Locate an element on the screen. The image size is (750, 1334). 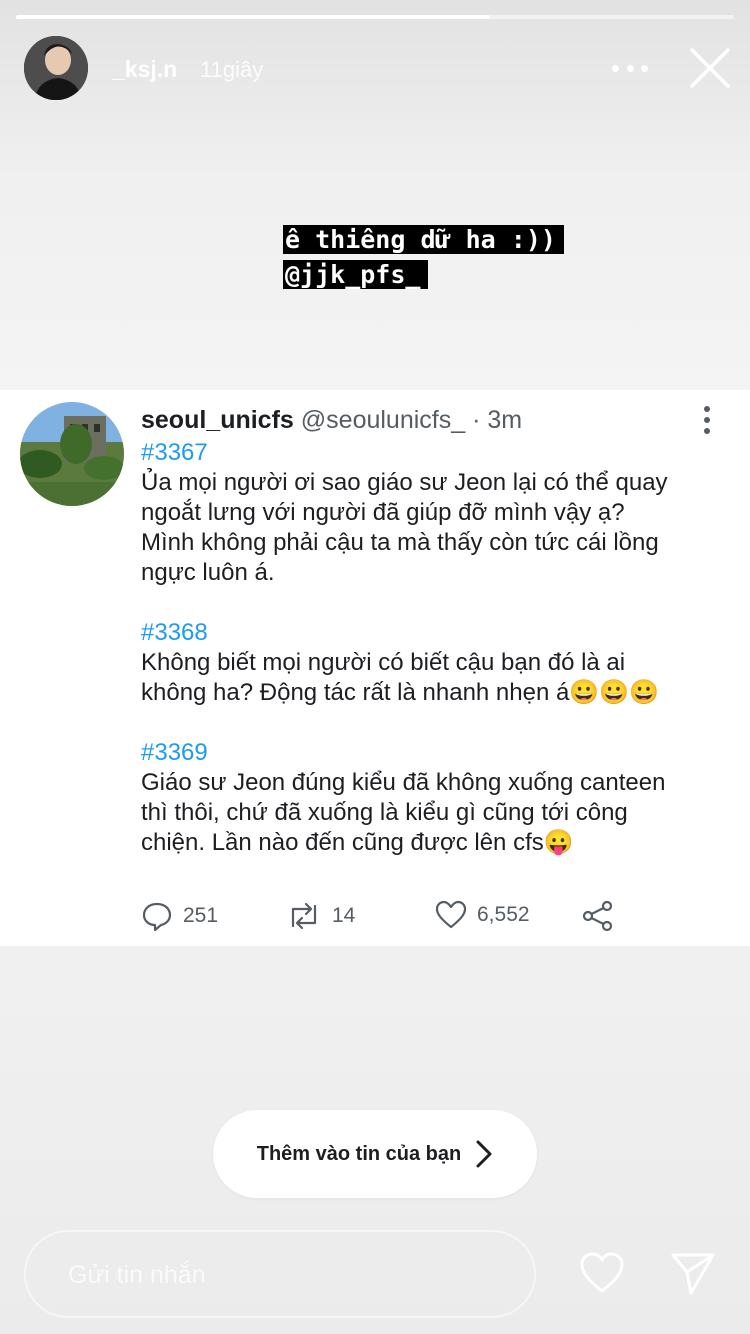
add-to-story-label: Thêm vào tin của bạn is located at coordinates (359, 1153).